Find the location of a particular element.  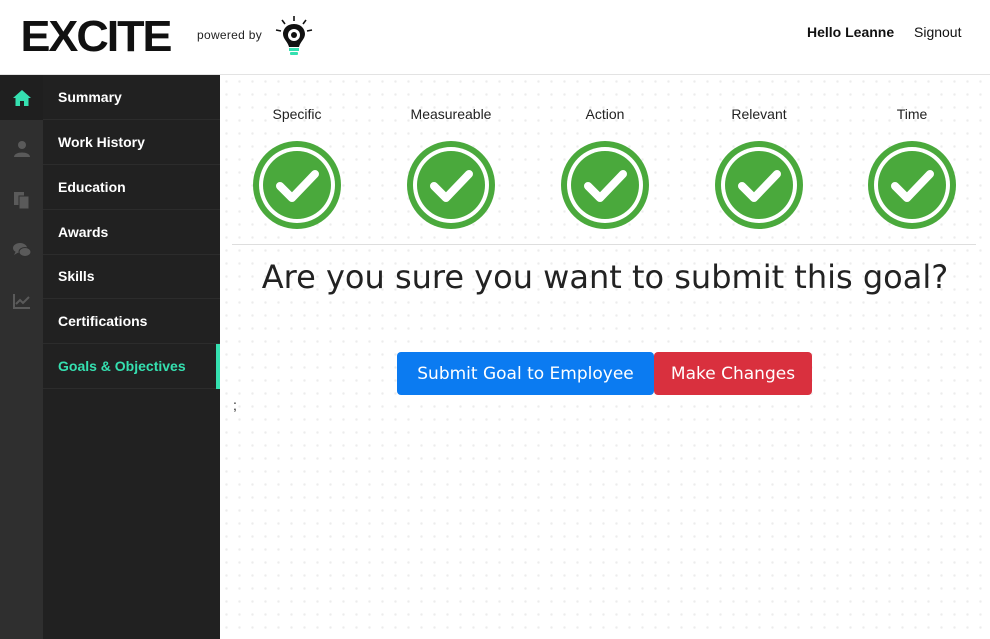

stray-text: ; is located at coordinates (235, 405).